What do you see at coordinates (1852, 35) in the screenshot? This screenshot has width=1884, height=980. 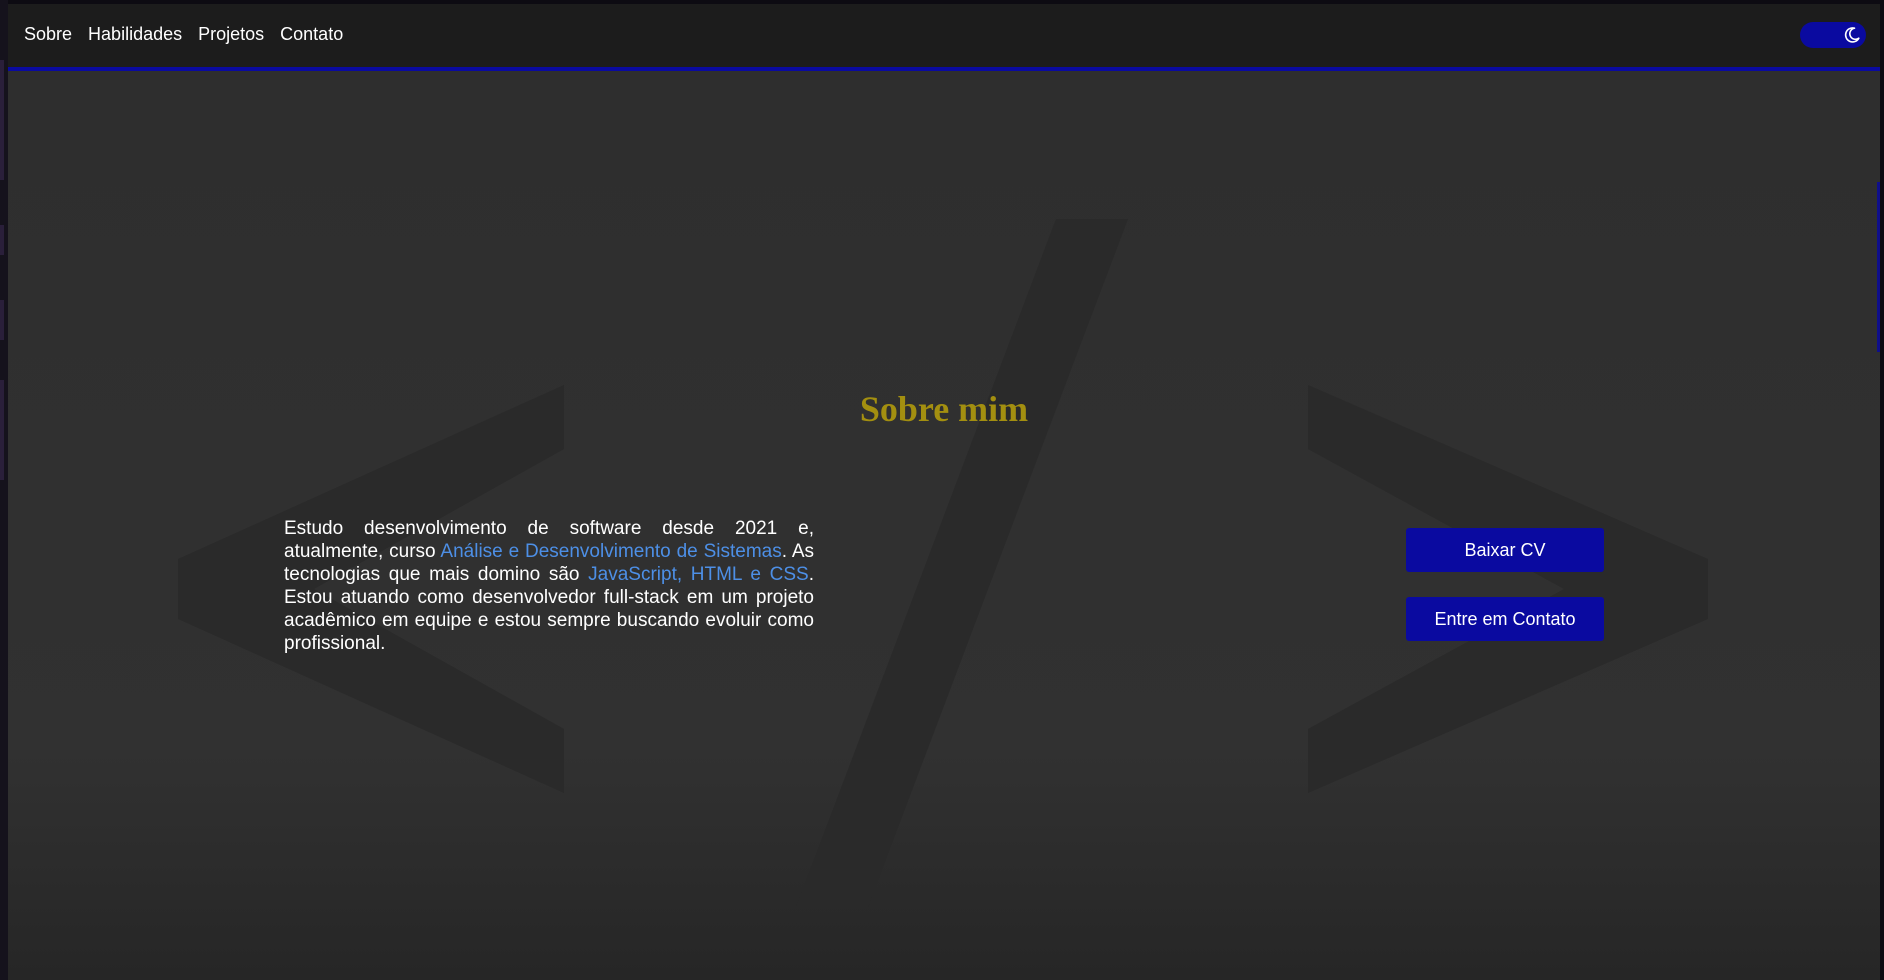 I see `moon-icon` at bounding box center [1852, 35].